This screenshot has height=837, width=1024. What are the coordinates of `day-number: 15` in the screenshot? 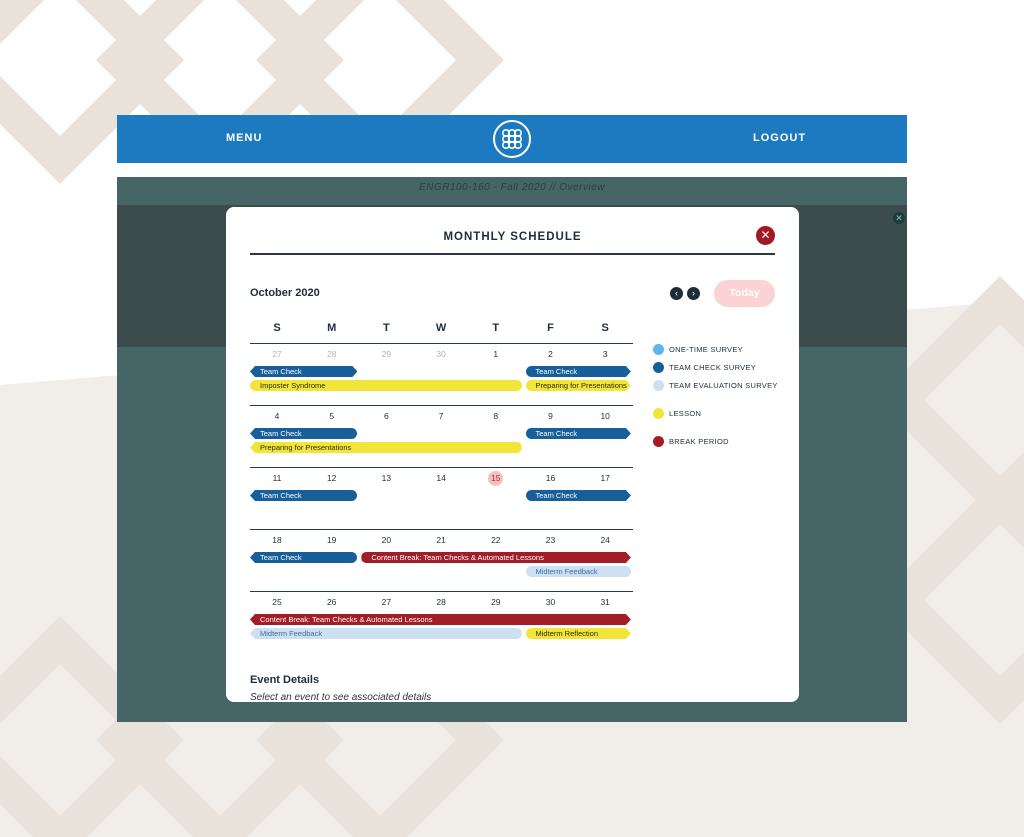 It's located at (496, 478).